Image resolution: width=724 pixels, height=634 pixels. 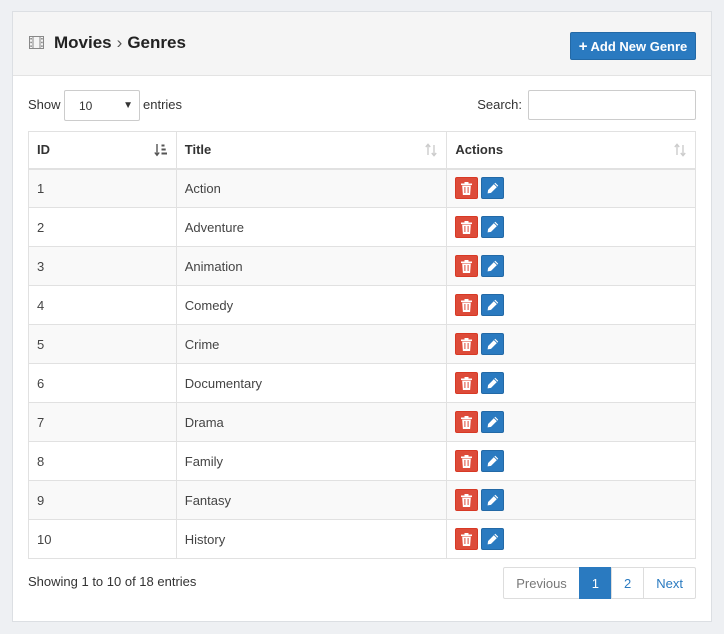 What do you see at coordinates (669, 583) in the screenshot?
I see `pagination-next: Next` at bounding box center [669, 583].